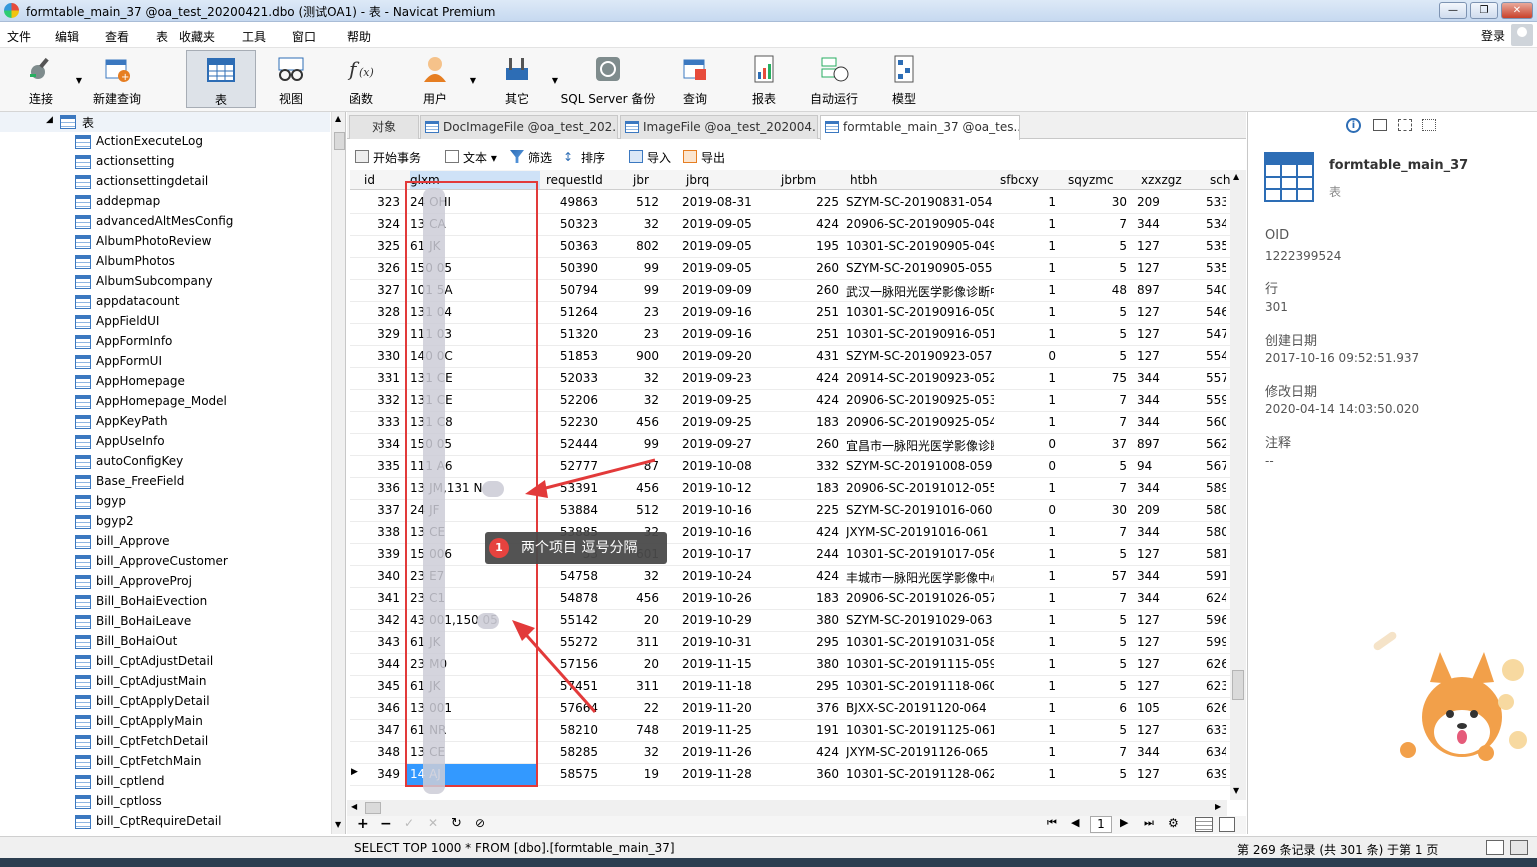 The image size is (1537, 867). I want to click on new-query-button: + 新建查询, so click(117, 79).